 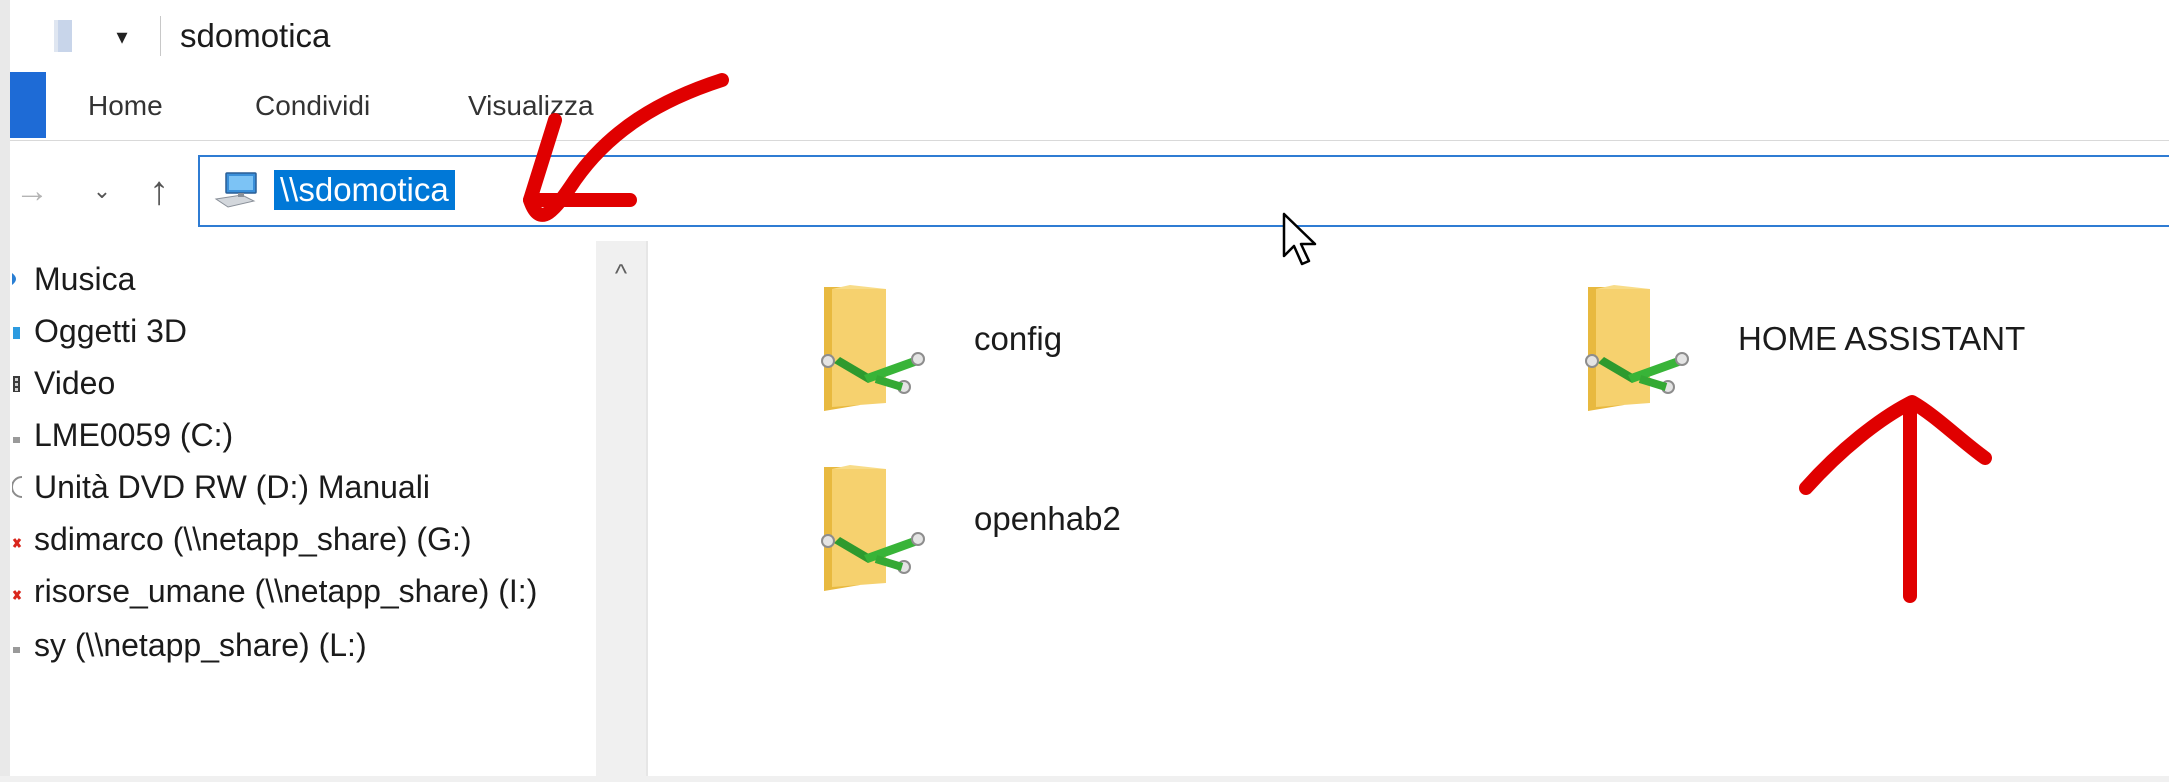 I want to click on nav-item-label: Video, so click(x=75, y=383).